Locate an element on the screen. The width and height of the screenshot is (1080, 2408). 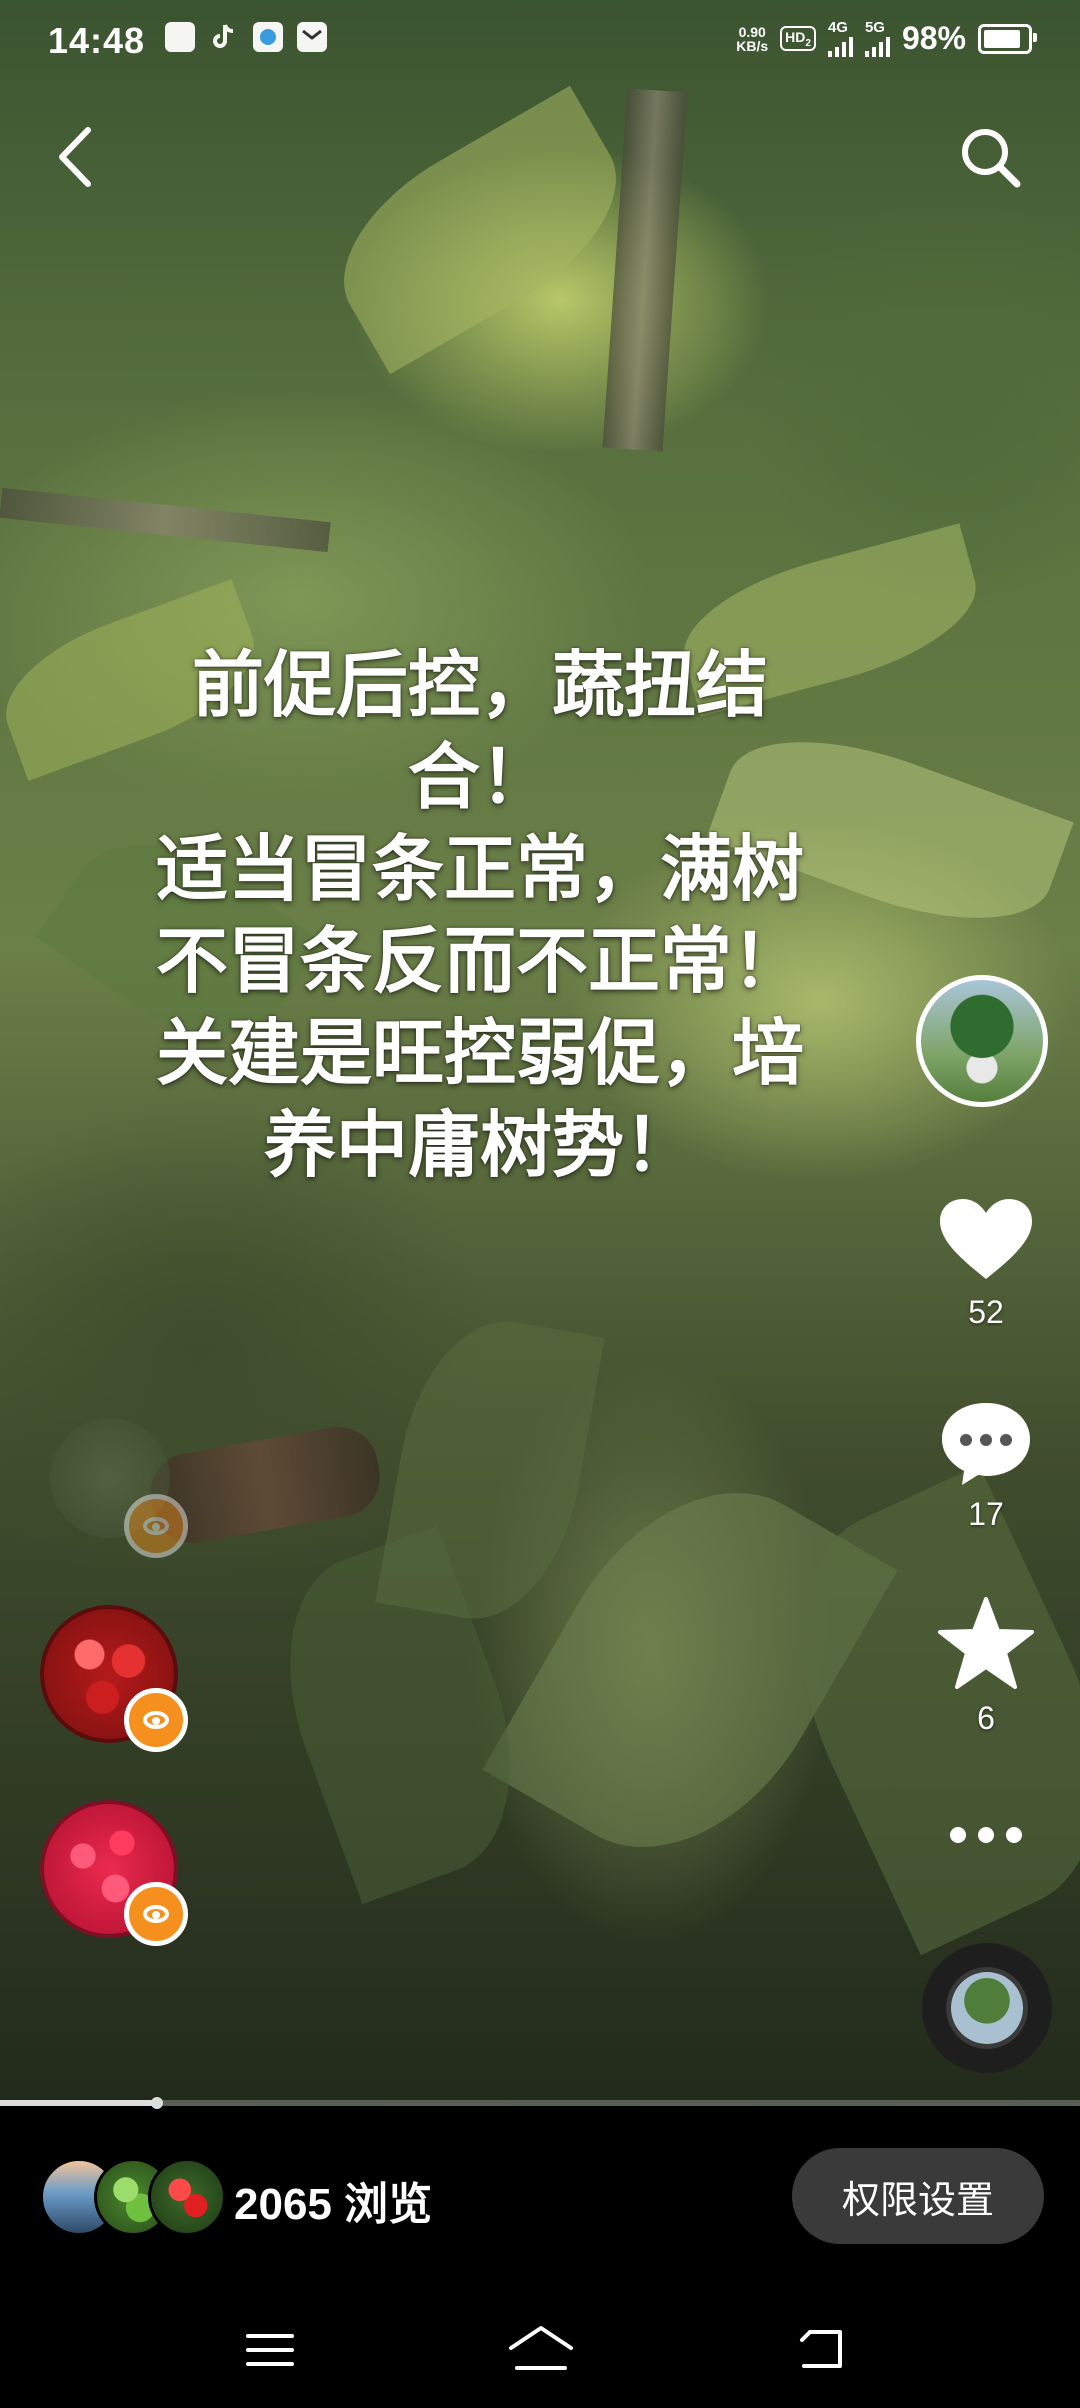
comment-button: 17 is located at coordinates (986, 1465).